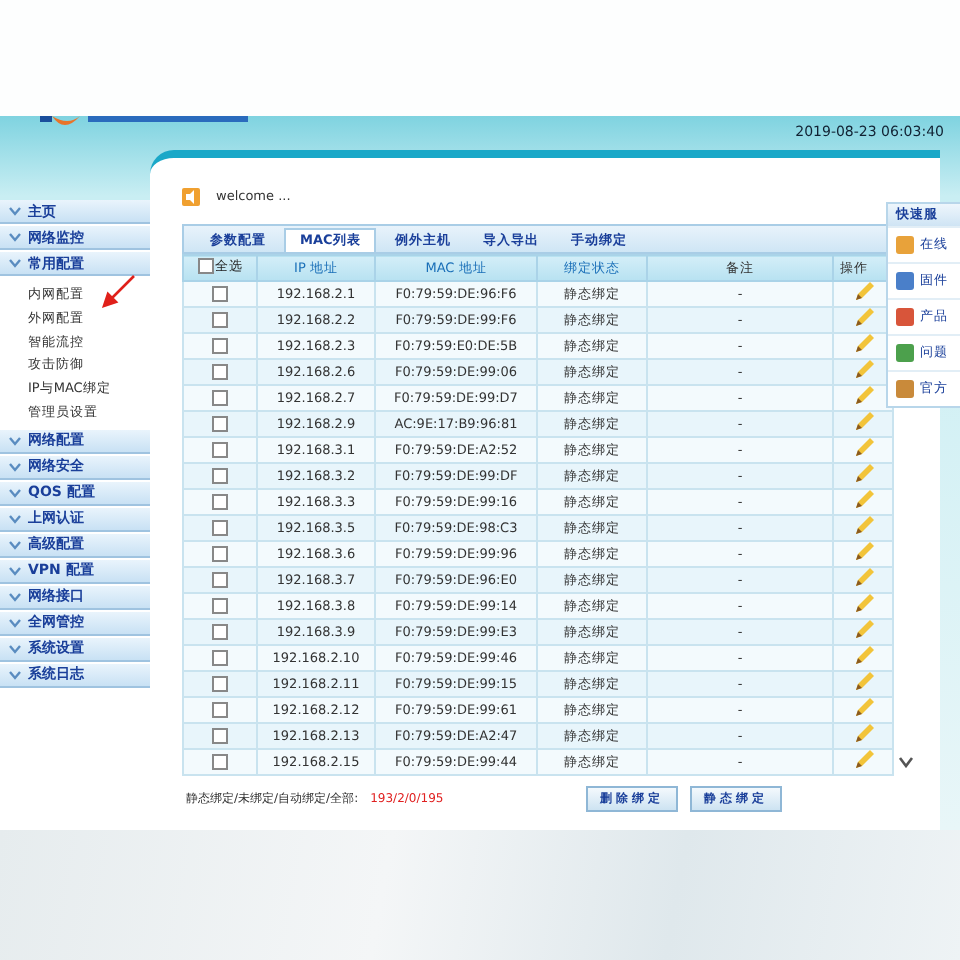 Image resolution: width=960 pixels, height=960 pixels. Describe the element at coordinates (191, 196) in the screenshot. I see `speaker-icon` at that location.